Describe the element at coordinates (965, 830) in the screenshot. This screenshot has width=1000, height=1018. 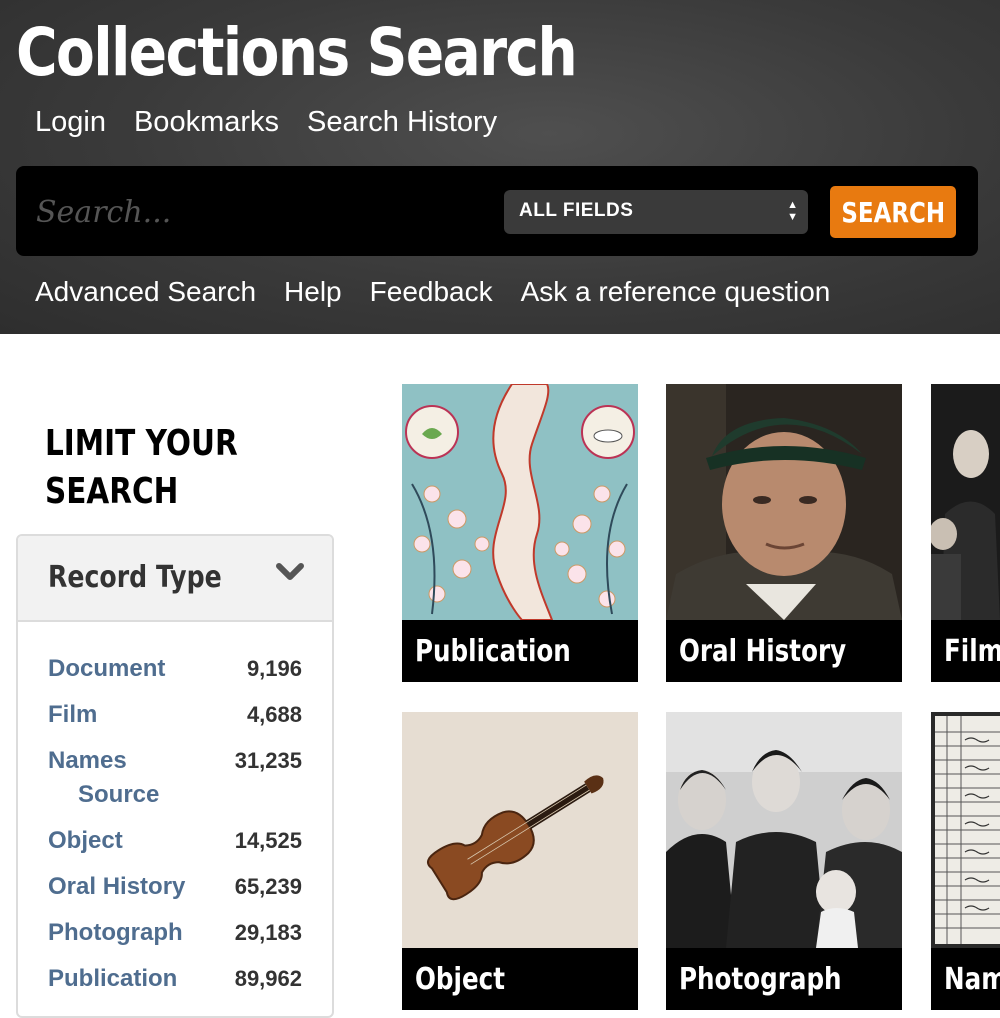
I see `names-image` at that location.